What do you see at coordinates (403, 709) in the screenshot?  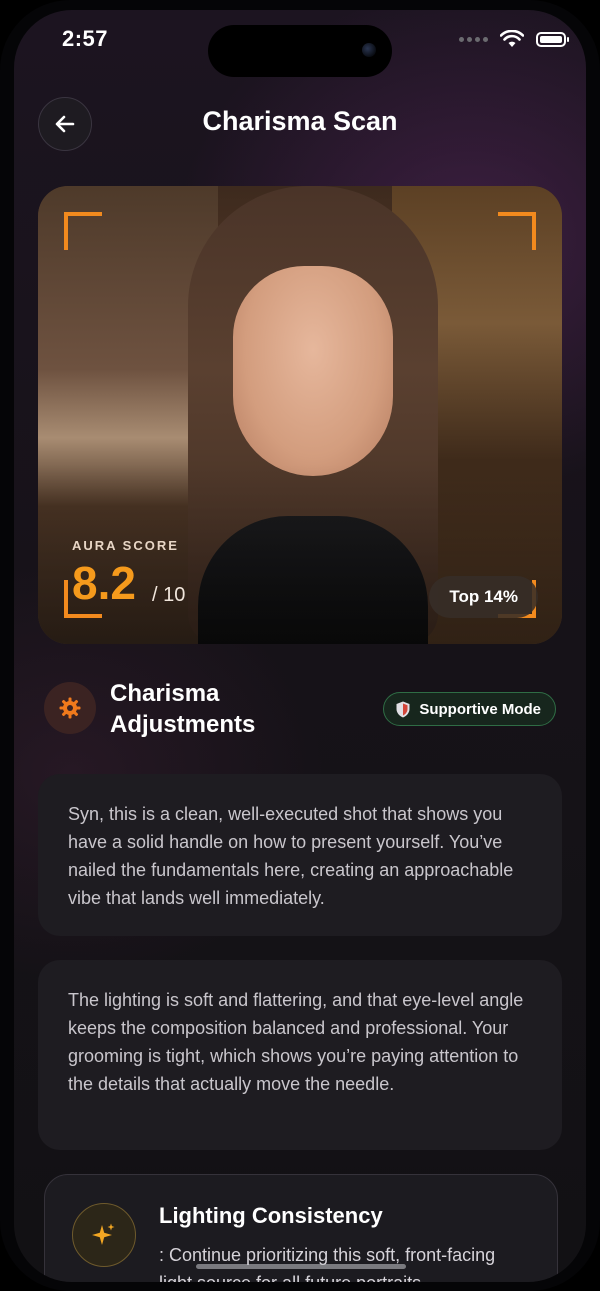 I see `shield-icon` at bounding box center [403, 709].